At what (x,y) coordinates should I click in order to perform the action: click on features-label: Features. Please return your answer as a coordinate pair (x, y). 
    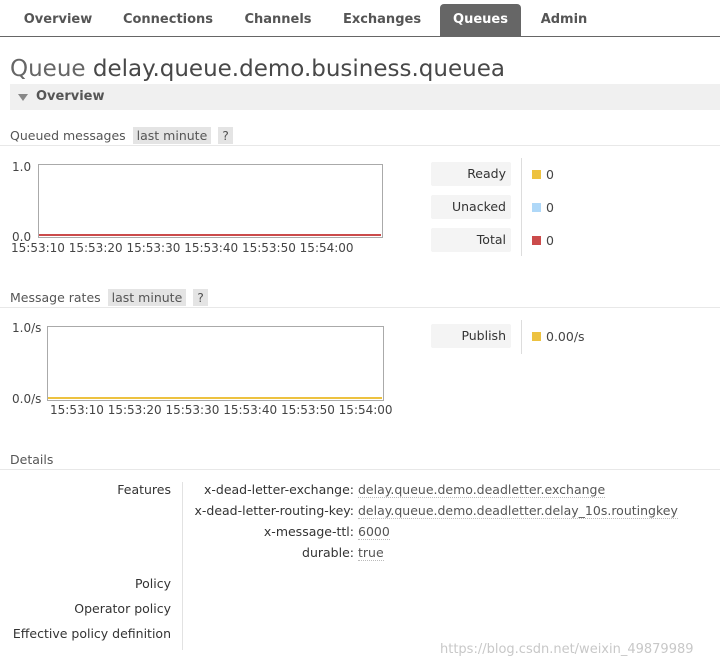
    Looking at the image, I should click on (144, 489).